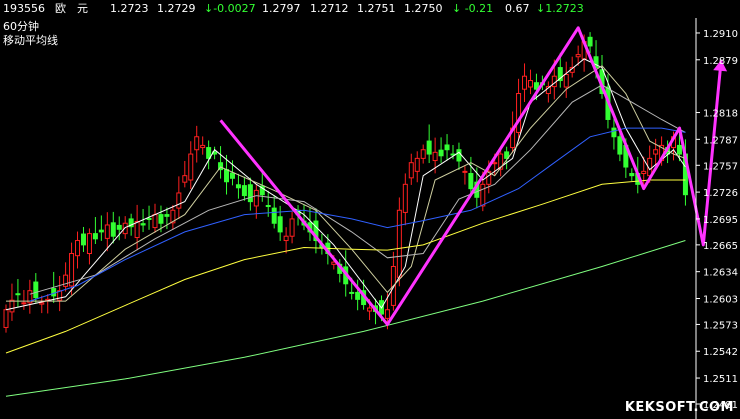  What do you see at coordinates (720, 220) in the screenshot?
I see `tick-label: 1.2695` at bounding box center [720, 220].